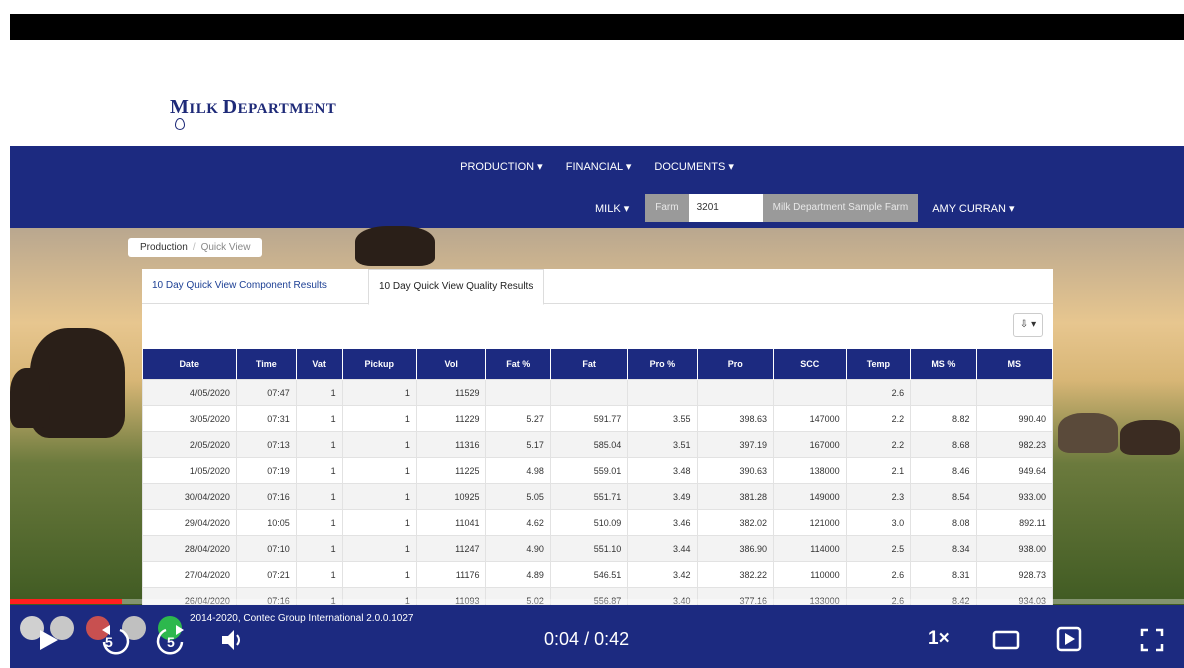  What do you see at coordinates (266, 392) in the screenshot?
I see `table-cell: 07:47` at bounding box center [266, 392].